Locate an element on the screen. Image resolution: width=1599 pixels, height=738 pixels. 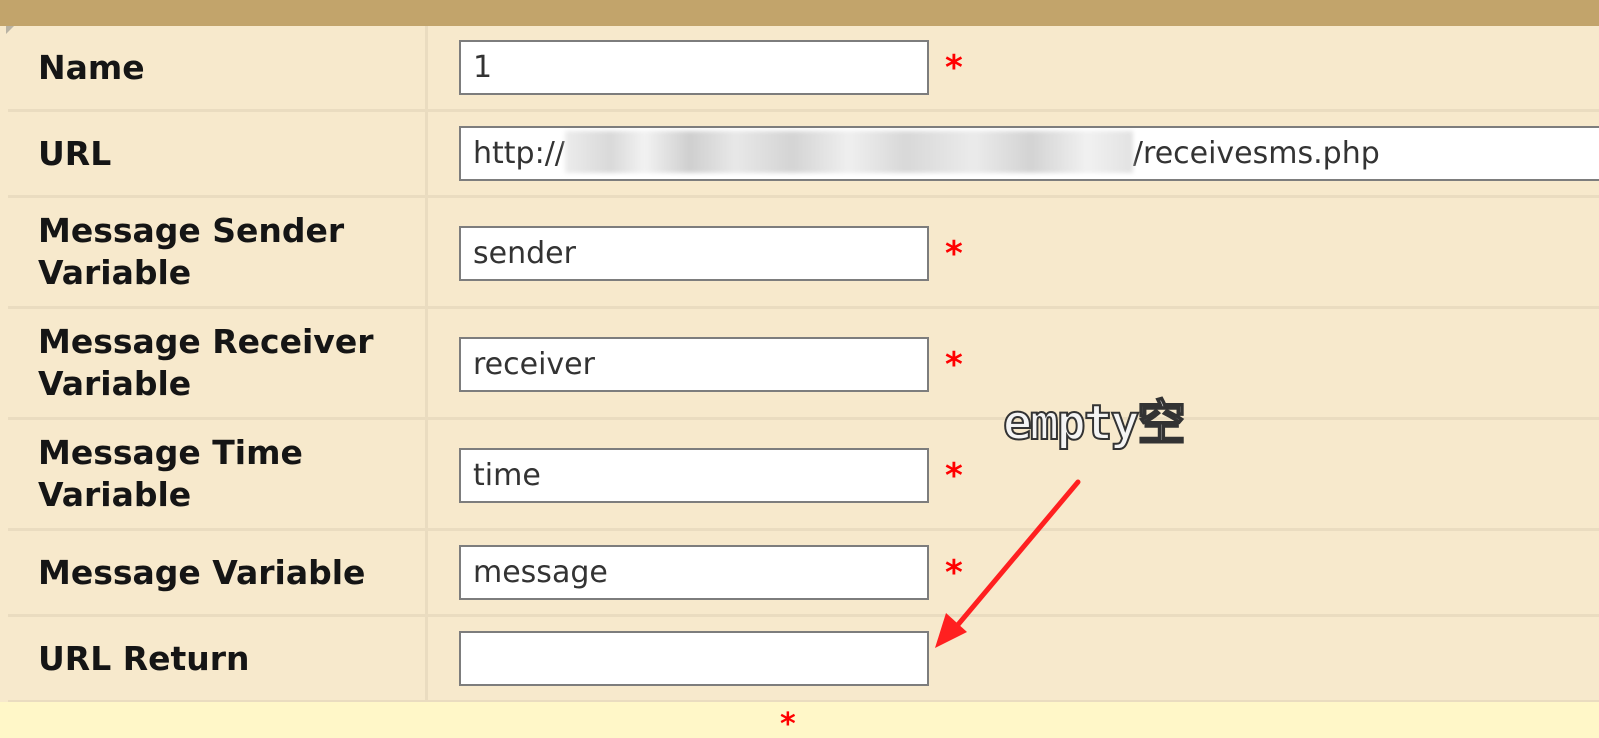
time-variable-label: Message Time Variable is located at coordinates (170, 473).